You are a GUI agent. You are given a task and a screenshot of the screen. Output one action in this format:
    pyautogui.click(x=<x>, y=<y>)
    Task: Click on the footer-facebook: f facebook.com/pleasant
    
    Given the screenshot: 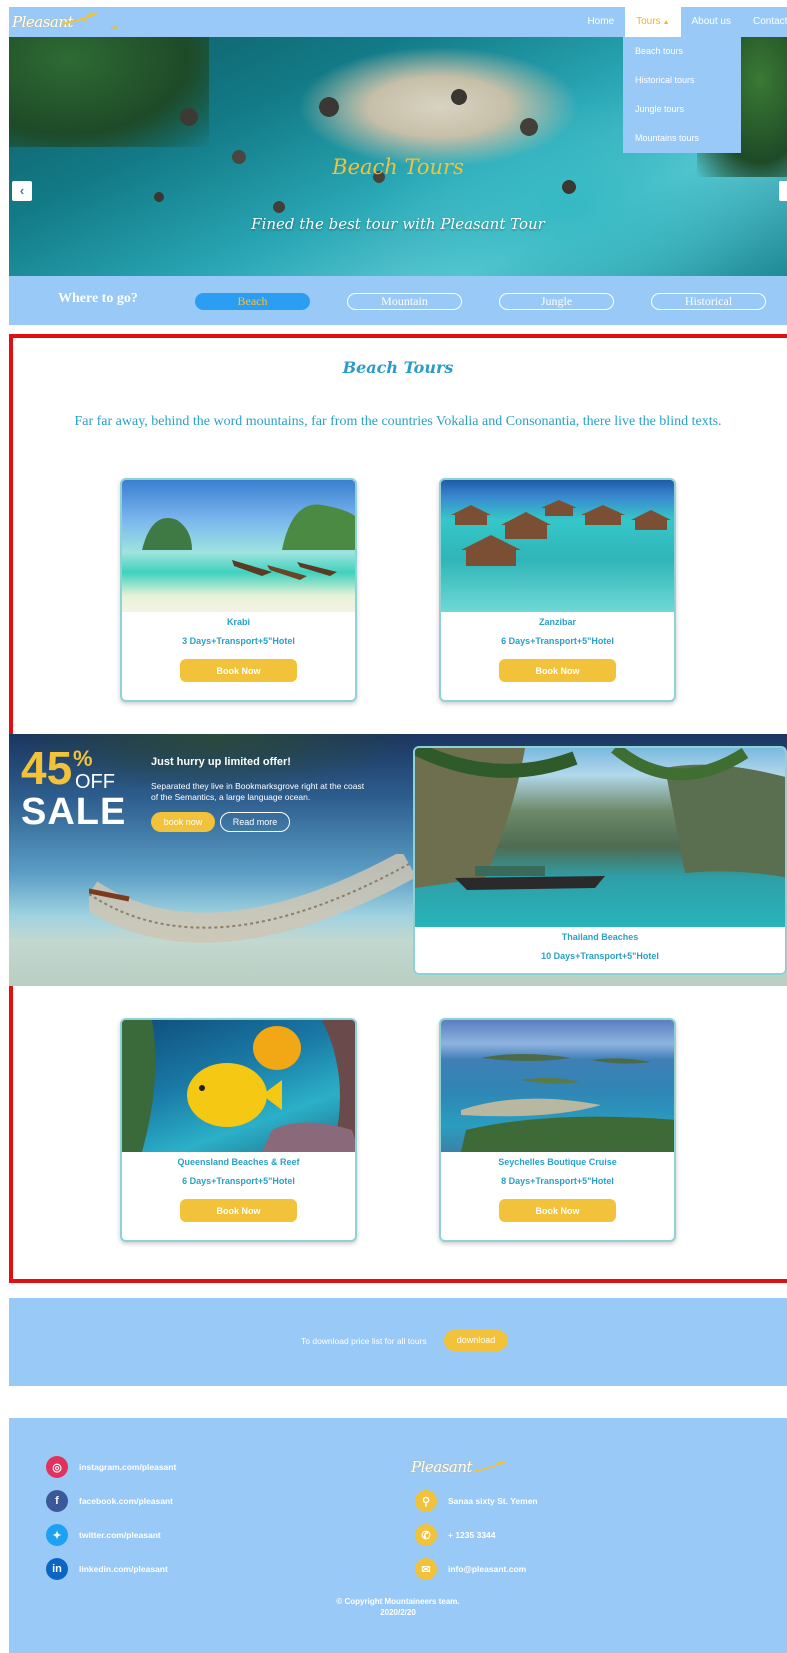 What is the action you would take?
    pyautogui.click(x=109, y=1501)
    